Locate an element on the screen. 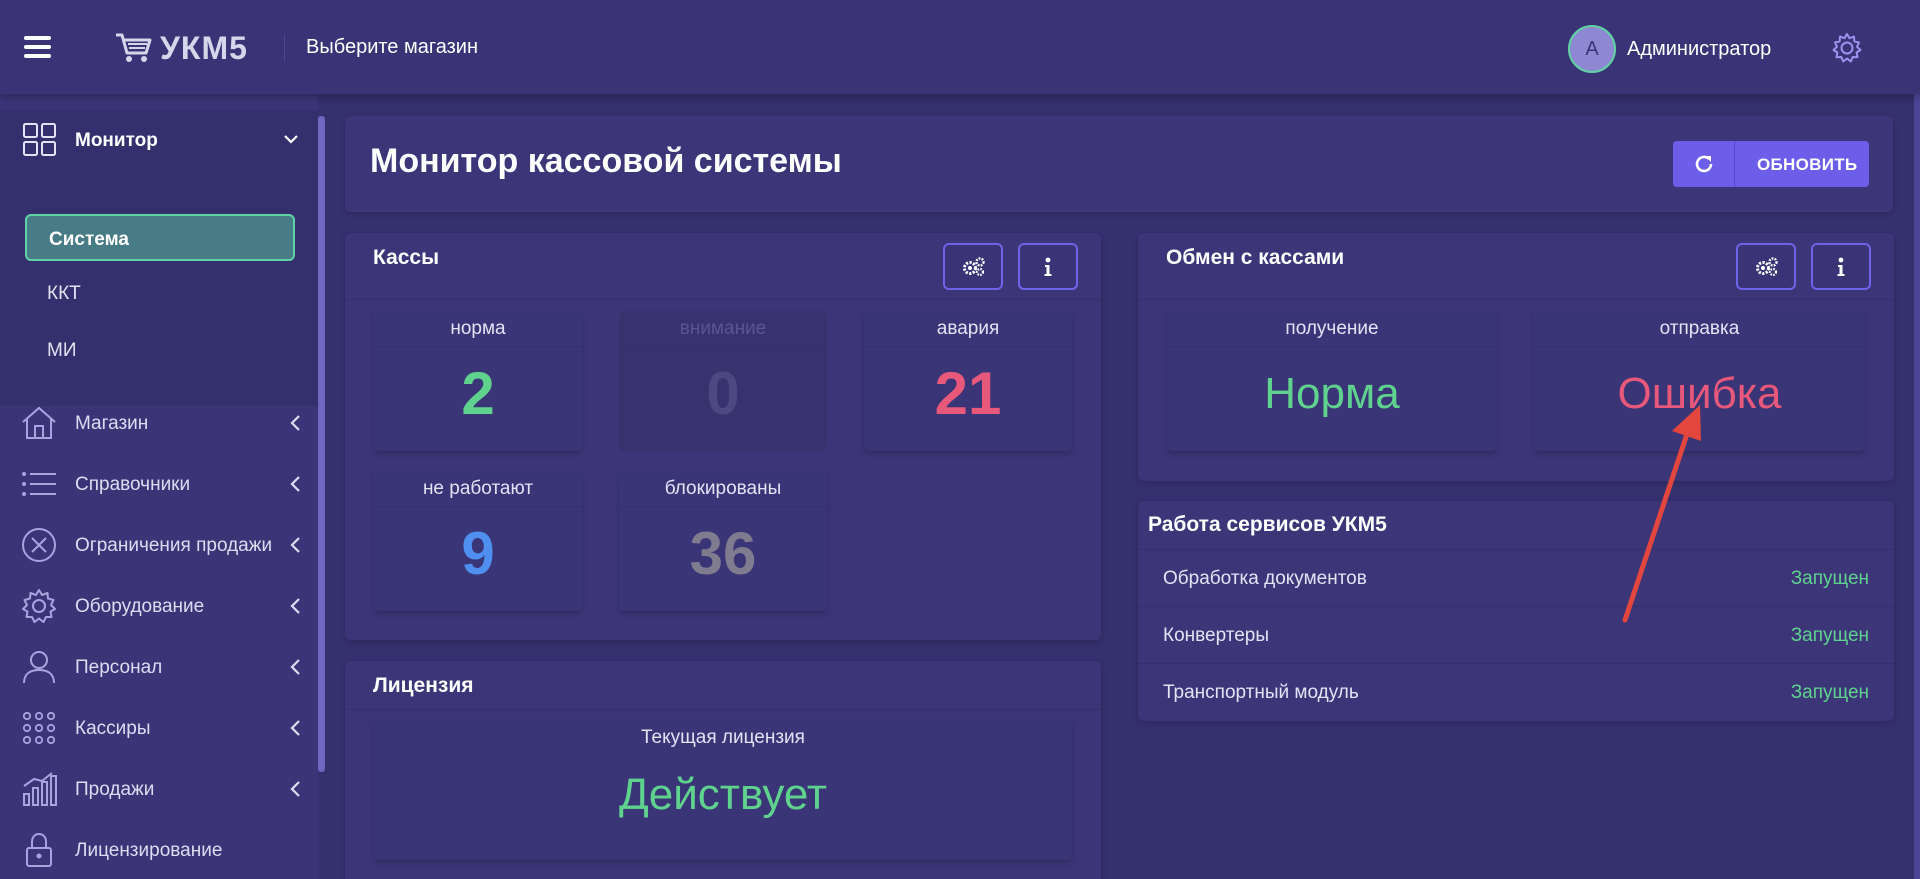 The height and width of the screenshot is (879, 1920). service-name: Обработка документов is located at coordinates (1265, 578).